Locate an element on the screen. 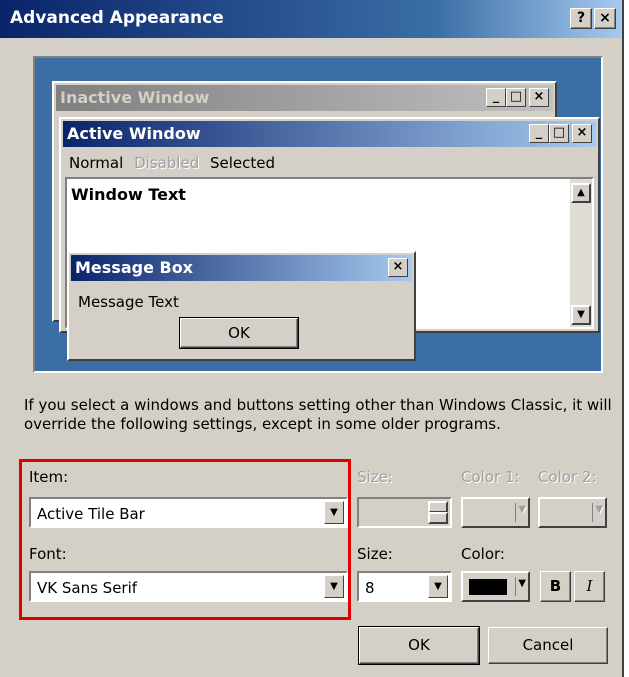 This screenshot has width=629, height=677. font-size-label: Size: is located at coordinates (375, 554).